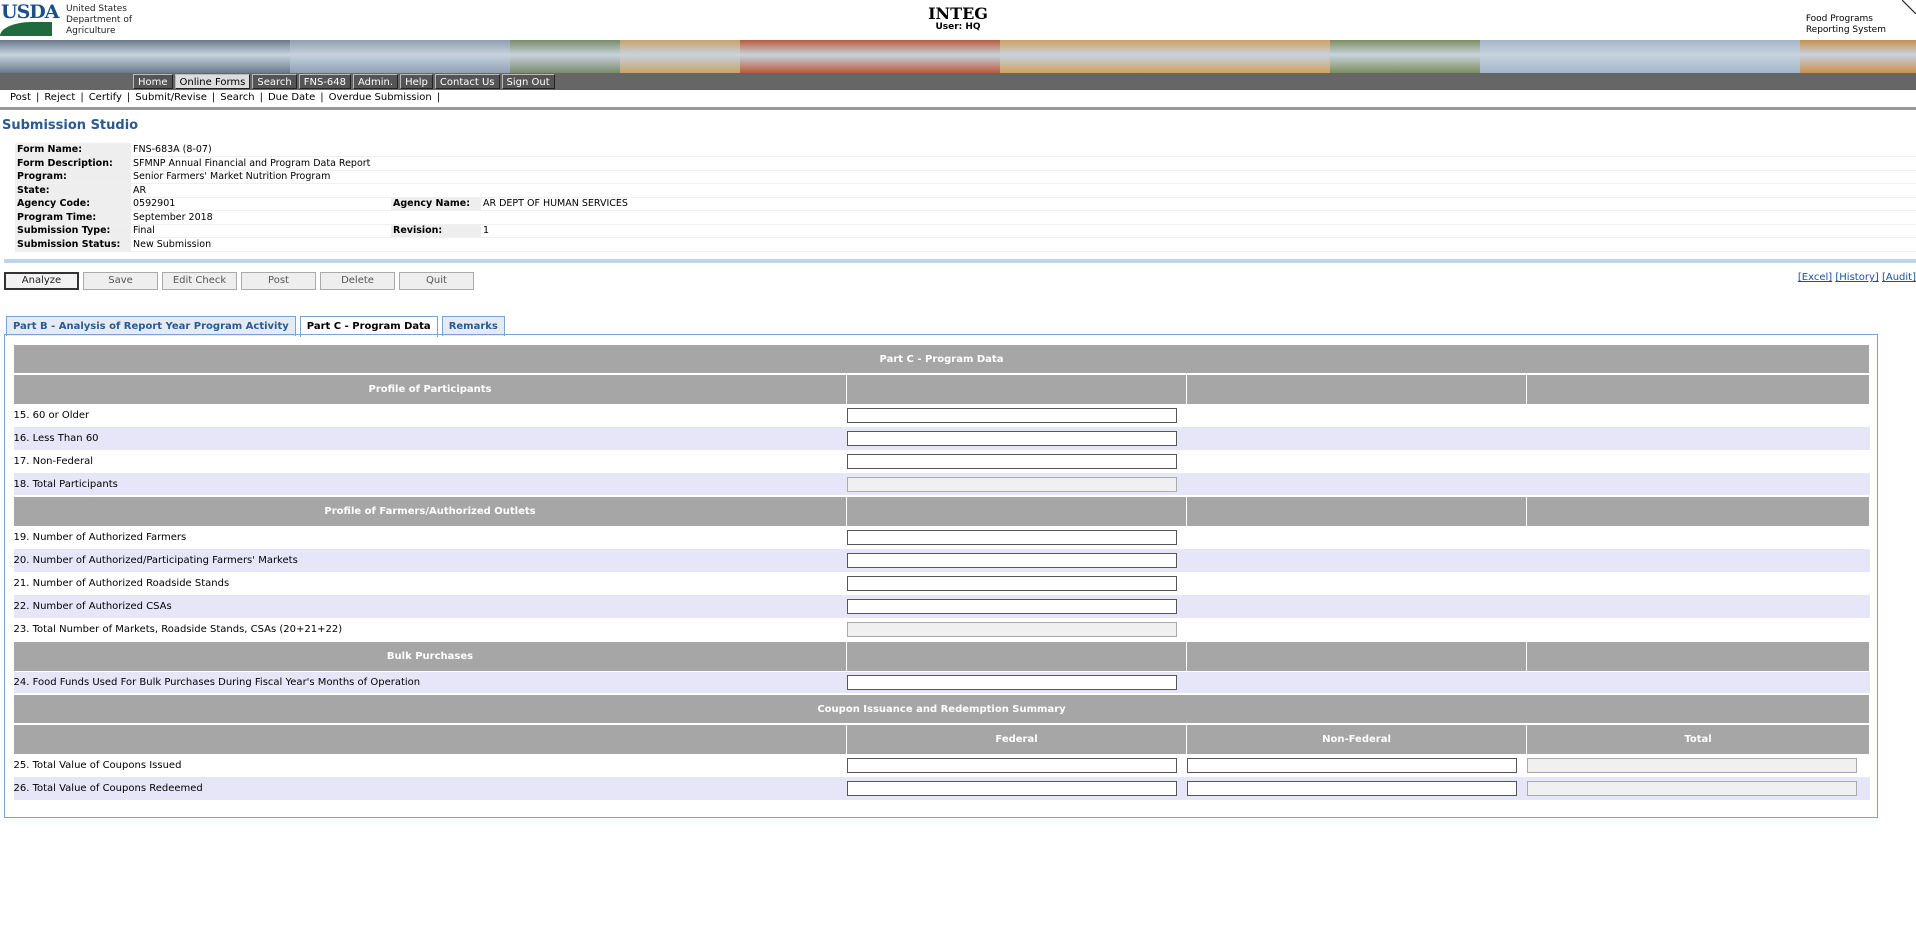  Describe the element at coordinates (1839, 19) in the screenshot. I see `system-line-1: Food Programs` at that location.